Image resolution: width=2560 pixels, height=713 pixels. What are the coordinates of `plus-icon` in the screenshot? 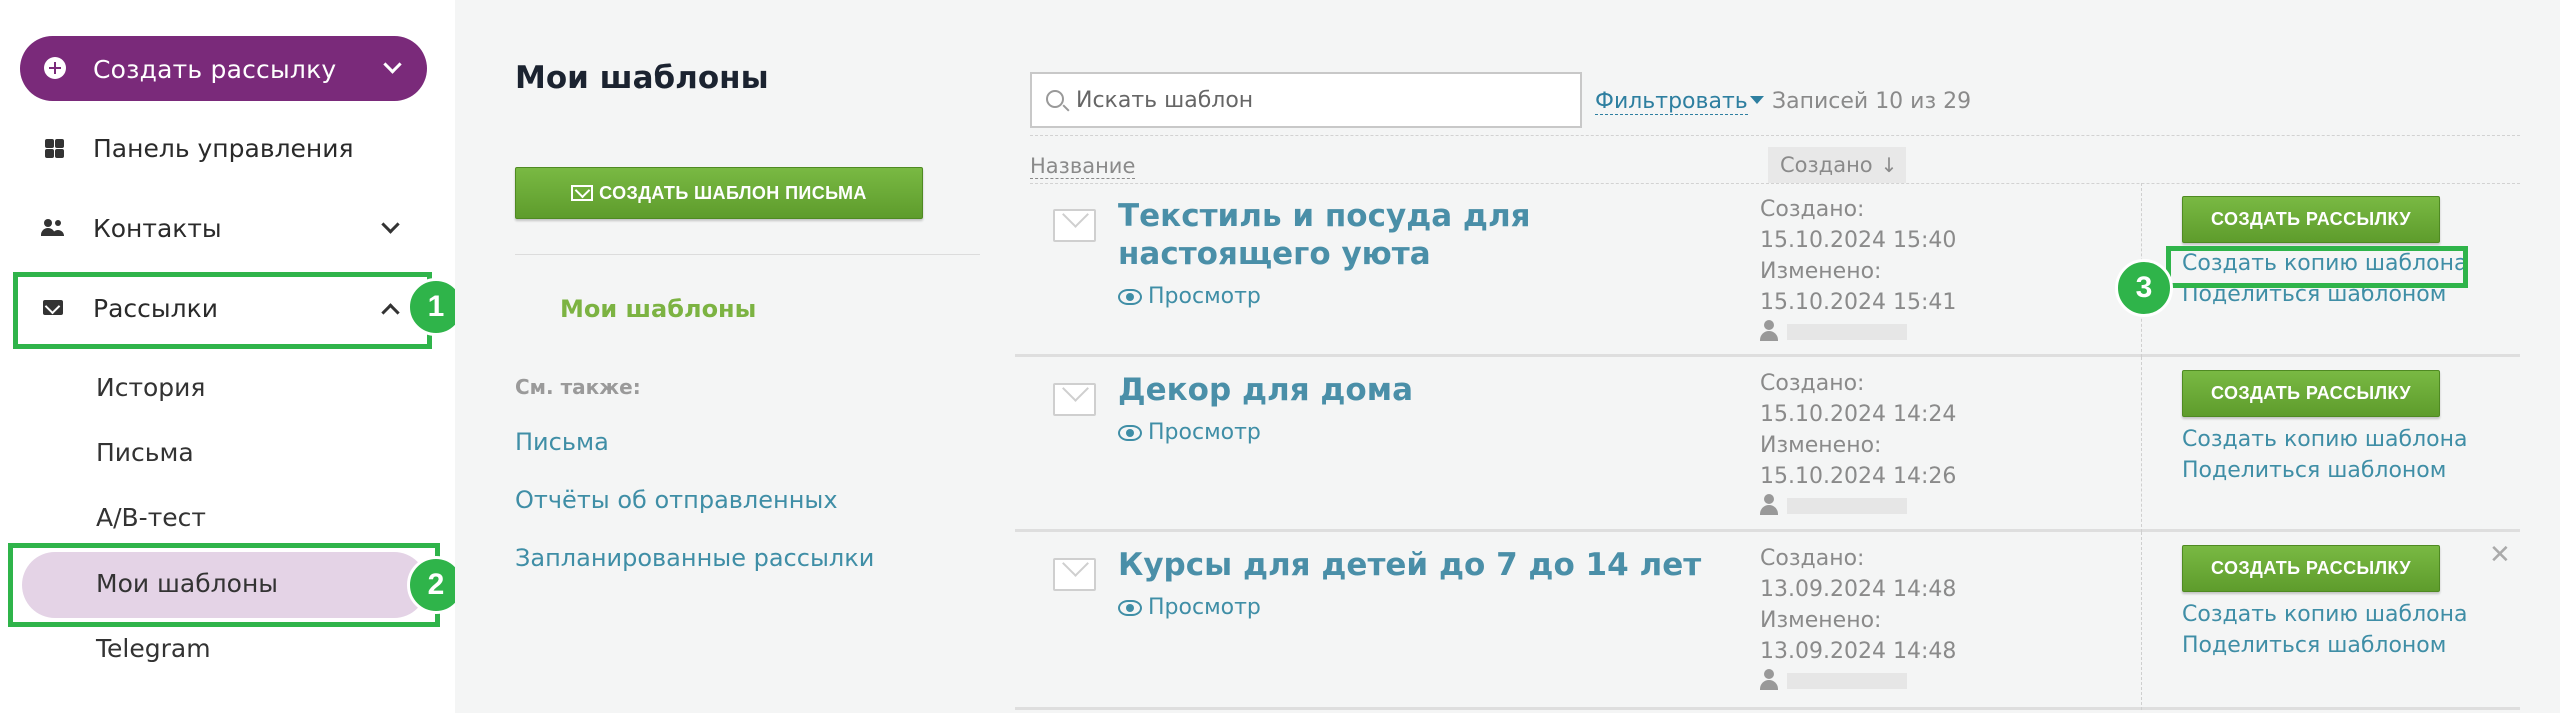 It's located at (55, 68).